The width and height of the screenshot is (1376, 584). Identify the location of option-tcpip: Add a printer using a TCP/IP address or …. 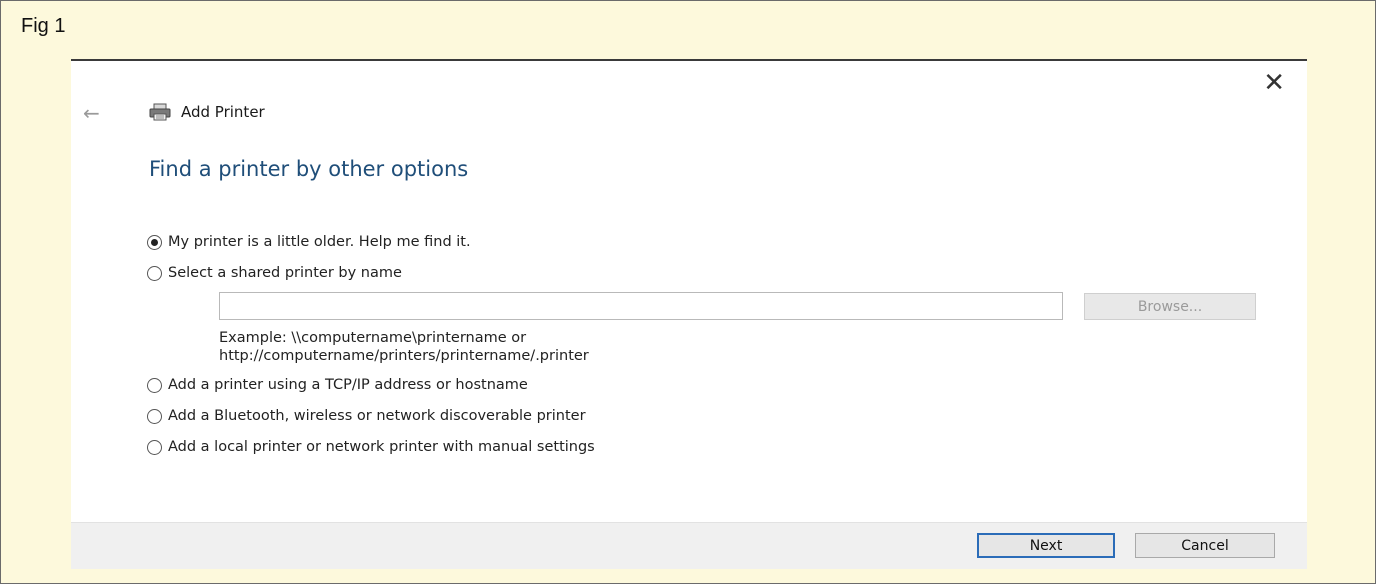
(337, 385).